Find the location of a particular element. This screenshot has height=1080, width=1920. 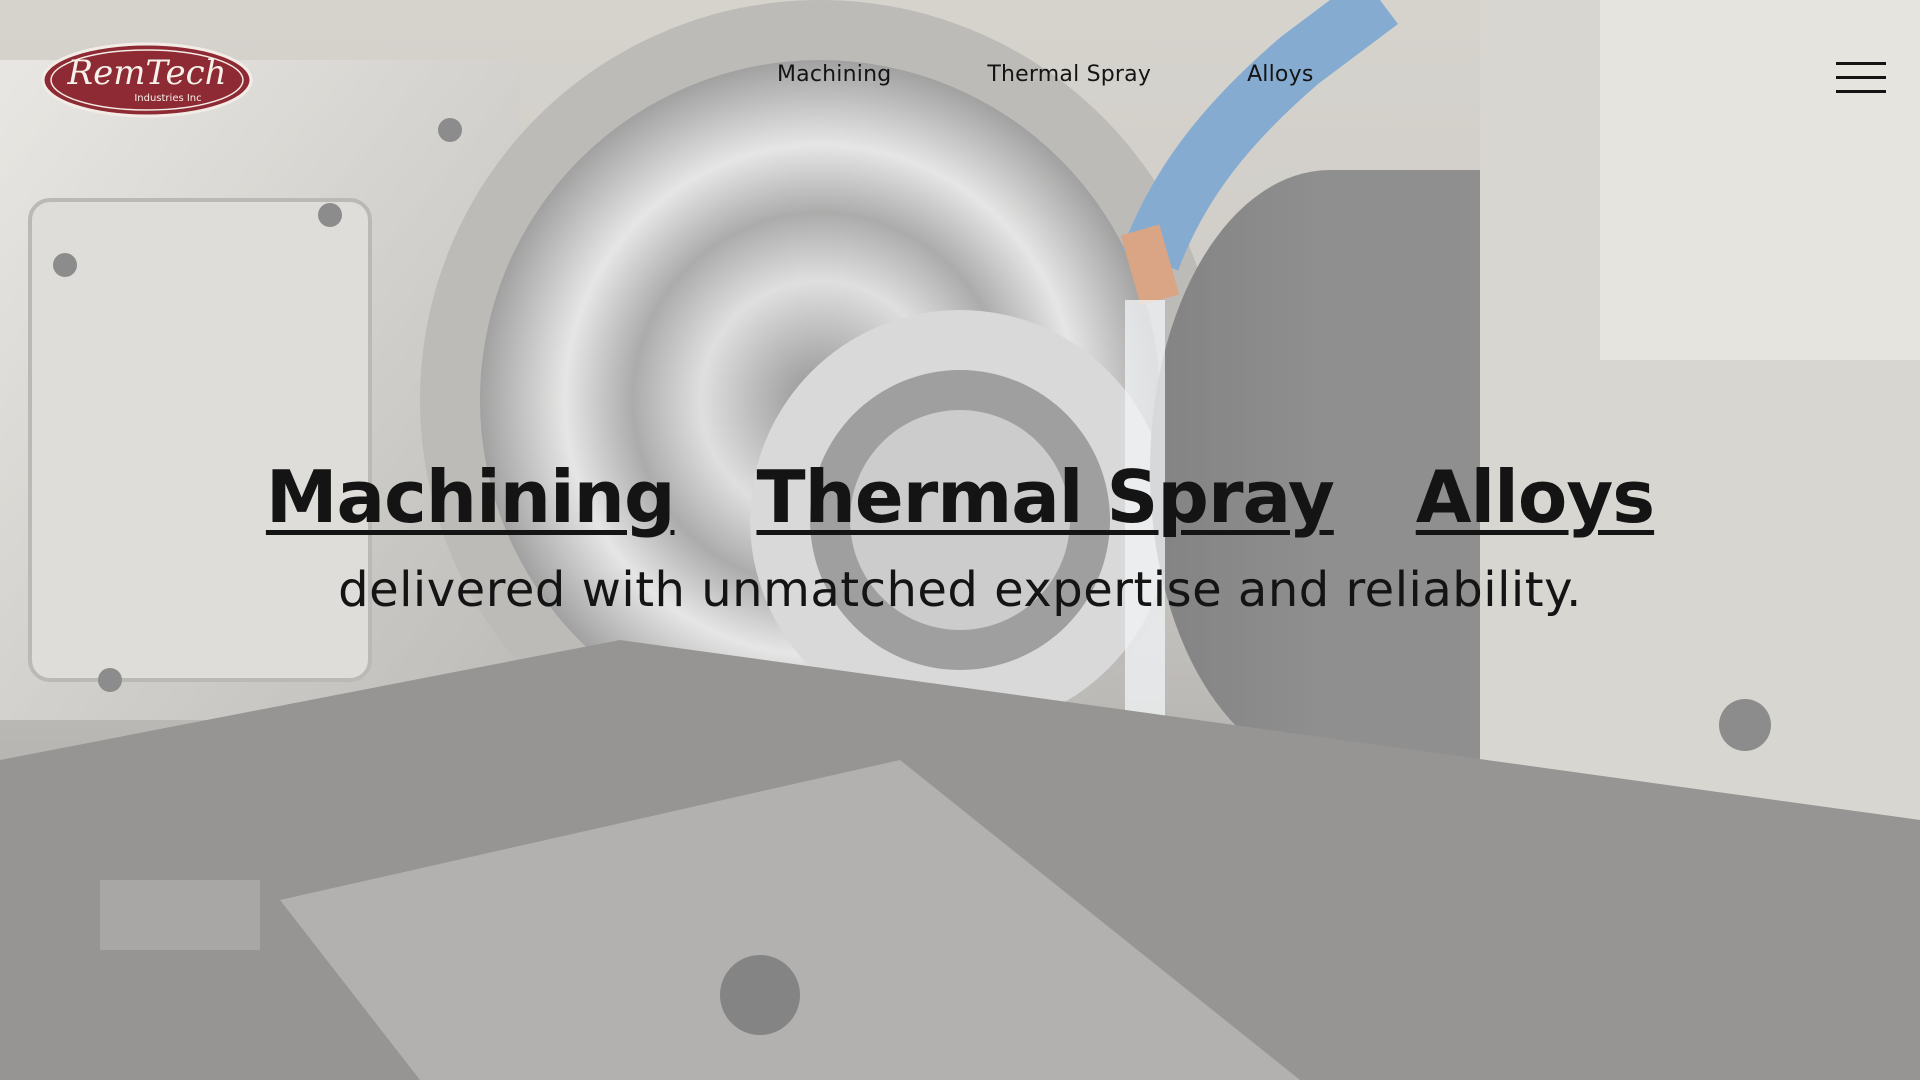

hamburger-menu-icon is located at coordinates (1861, 78).